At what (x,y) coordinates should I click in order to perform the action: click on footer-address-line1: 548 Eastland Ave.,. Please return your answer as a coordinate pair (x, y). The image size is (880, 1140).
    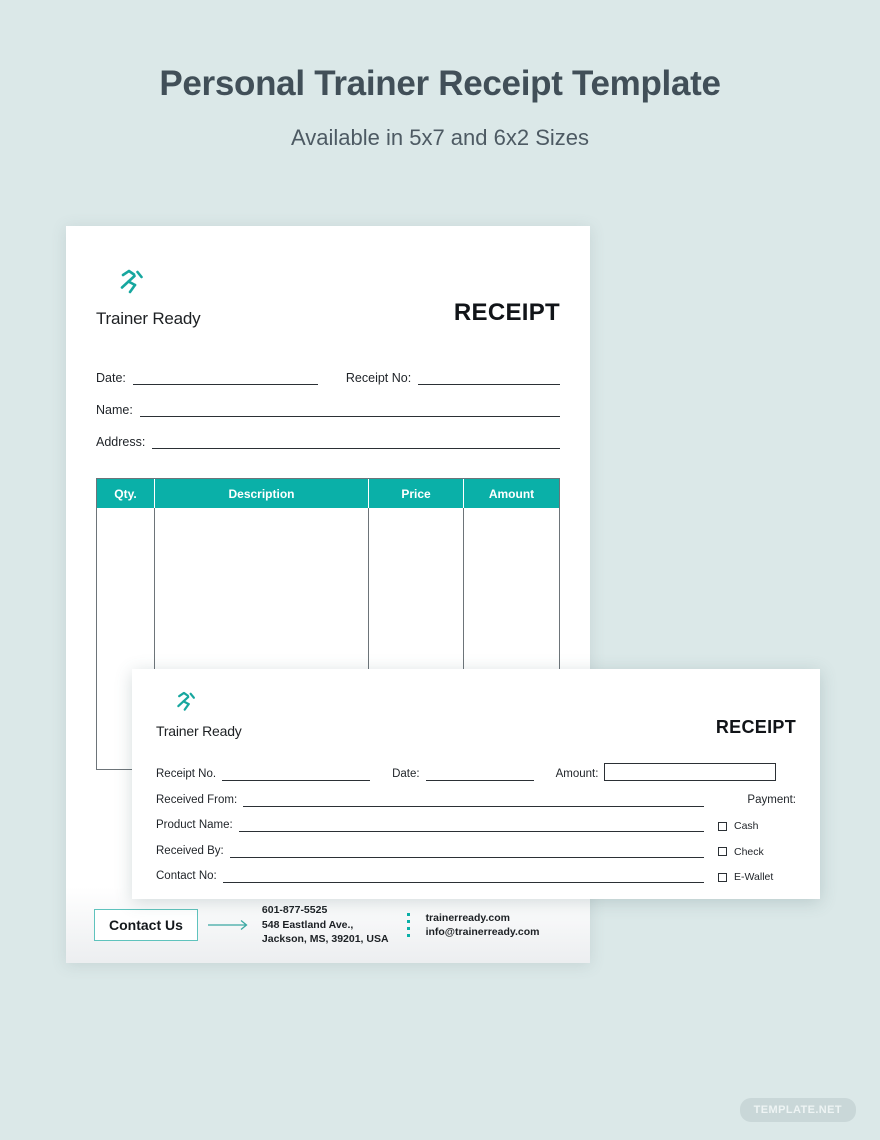
    Looking at the image, I should click on (307, 924).